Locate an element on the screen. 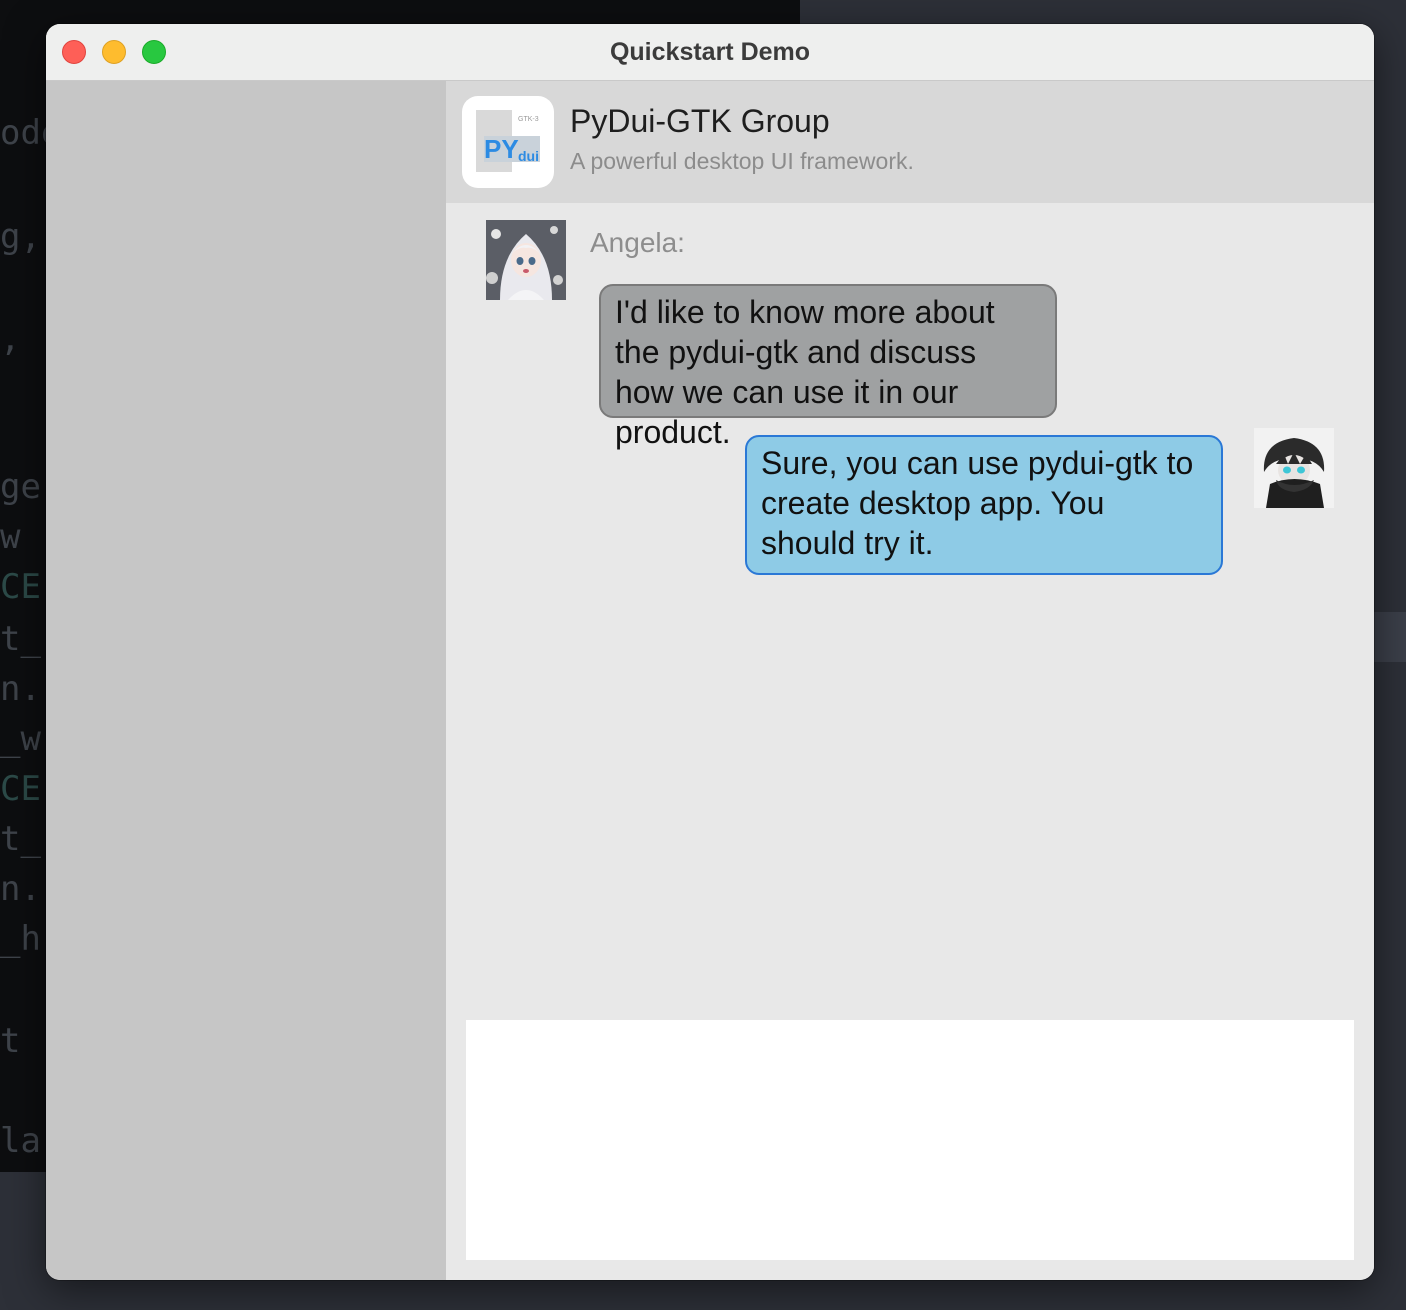 This screenshot has height=1310, width=1406. sender-name: Angela: is located at coordinates (637, 242).